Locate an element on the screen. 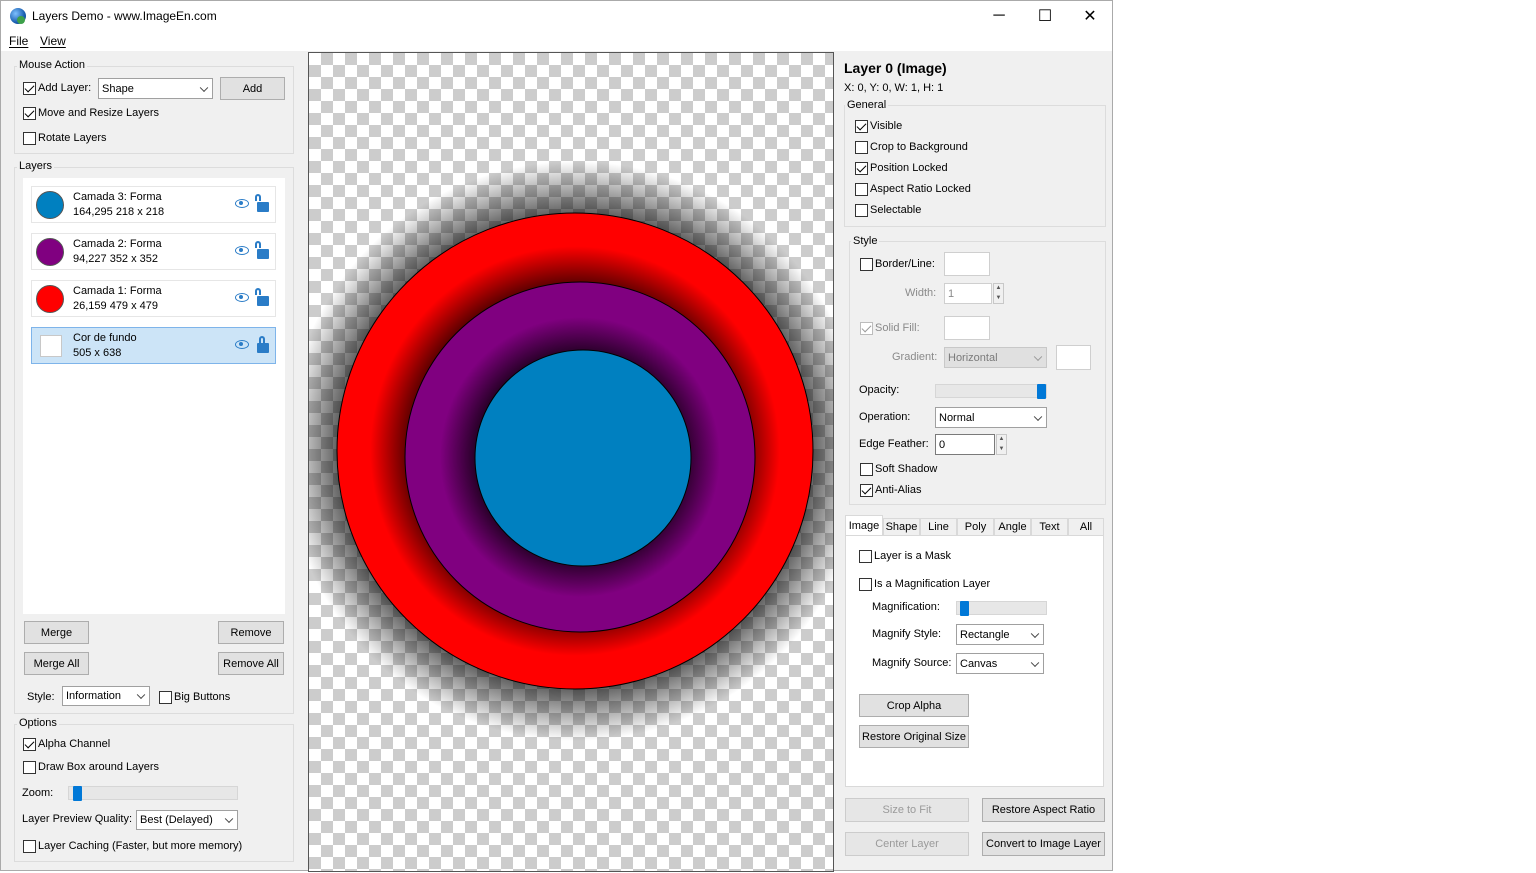  tab-text: Text is located at coordinates (1049, 526).